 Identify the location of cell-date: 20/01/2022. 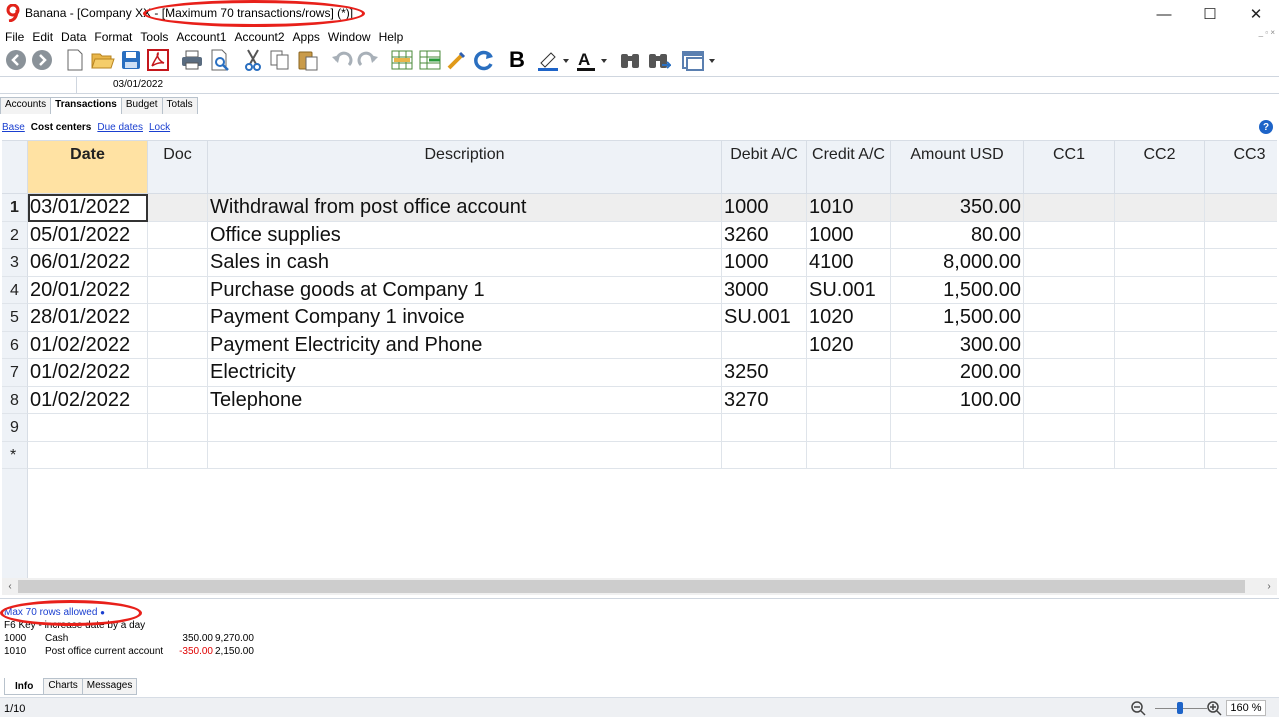
(88, 290).